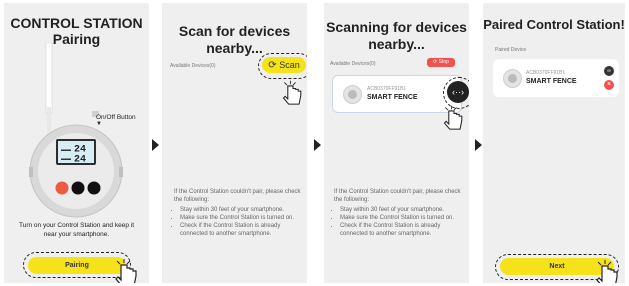 The height and width of the screenshot is (286, 629). I want to click on scan-button-label: Scan, so click(289, 65).